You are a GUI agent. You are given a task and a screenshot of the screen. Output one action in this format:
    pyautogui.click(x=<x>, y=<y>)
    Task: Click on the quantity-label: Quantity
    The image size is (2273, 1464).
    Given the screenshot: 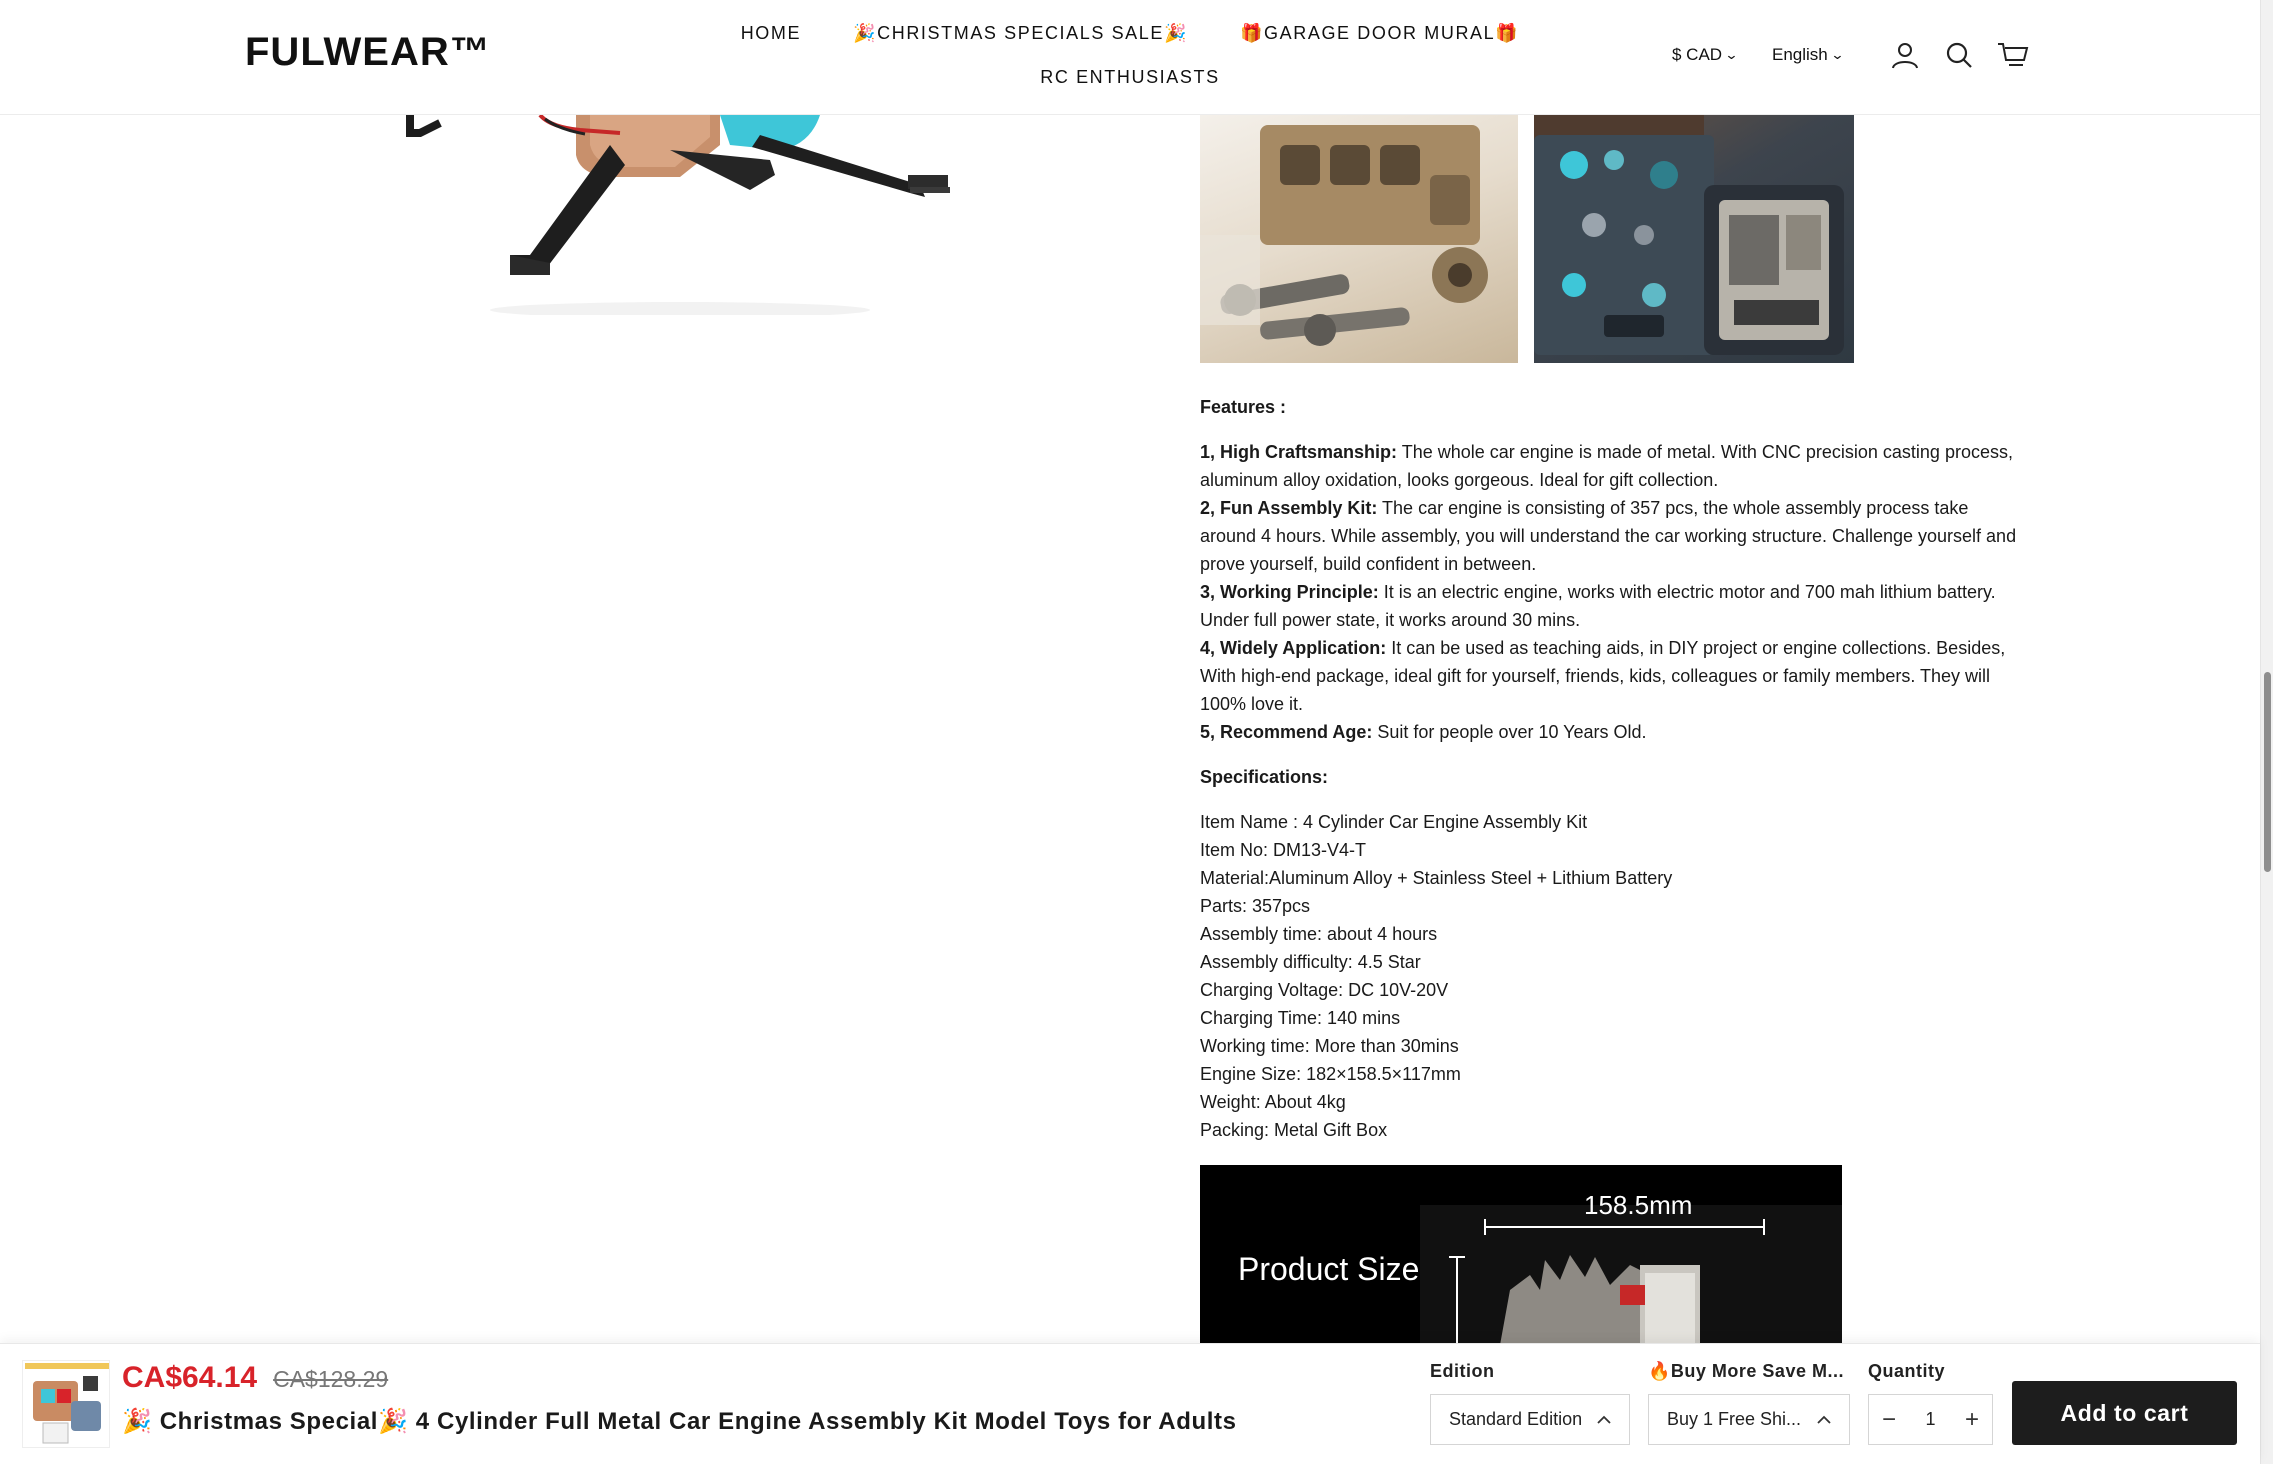 What is the action you would take?
    pyautogui.click(x=1907, y=1371)
    